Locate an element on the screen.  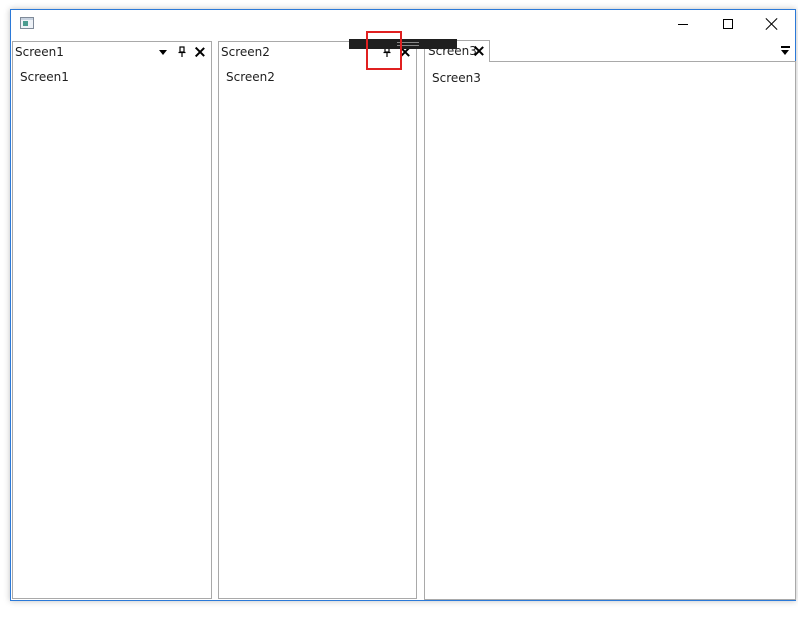
chevron-down-icon is located at coordinates (785, 52).